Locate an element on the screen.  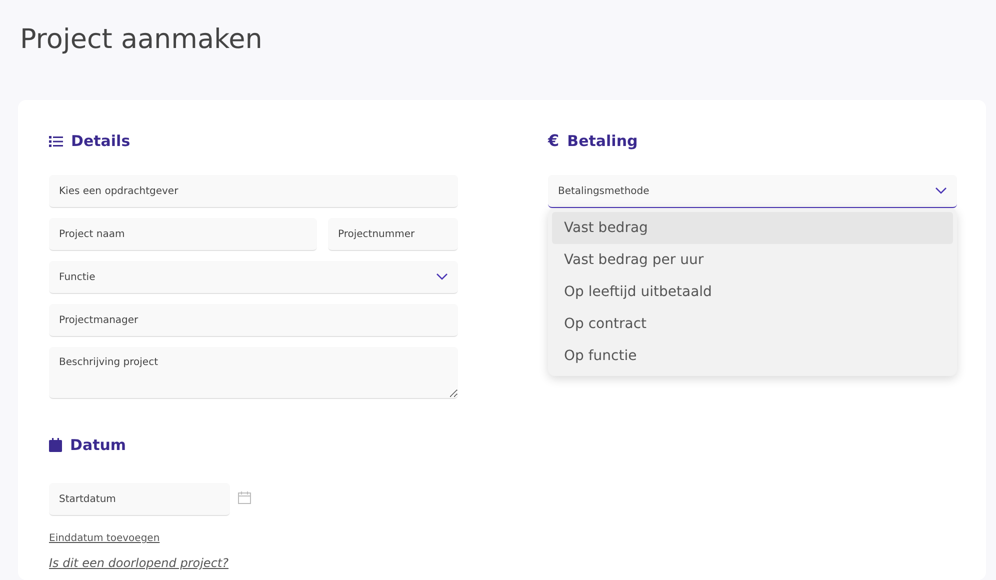
select-field: Functie is located at coordinates (253, 277).